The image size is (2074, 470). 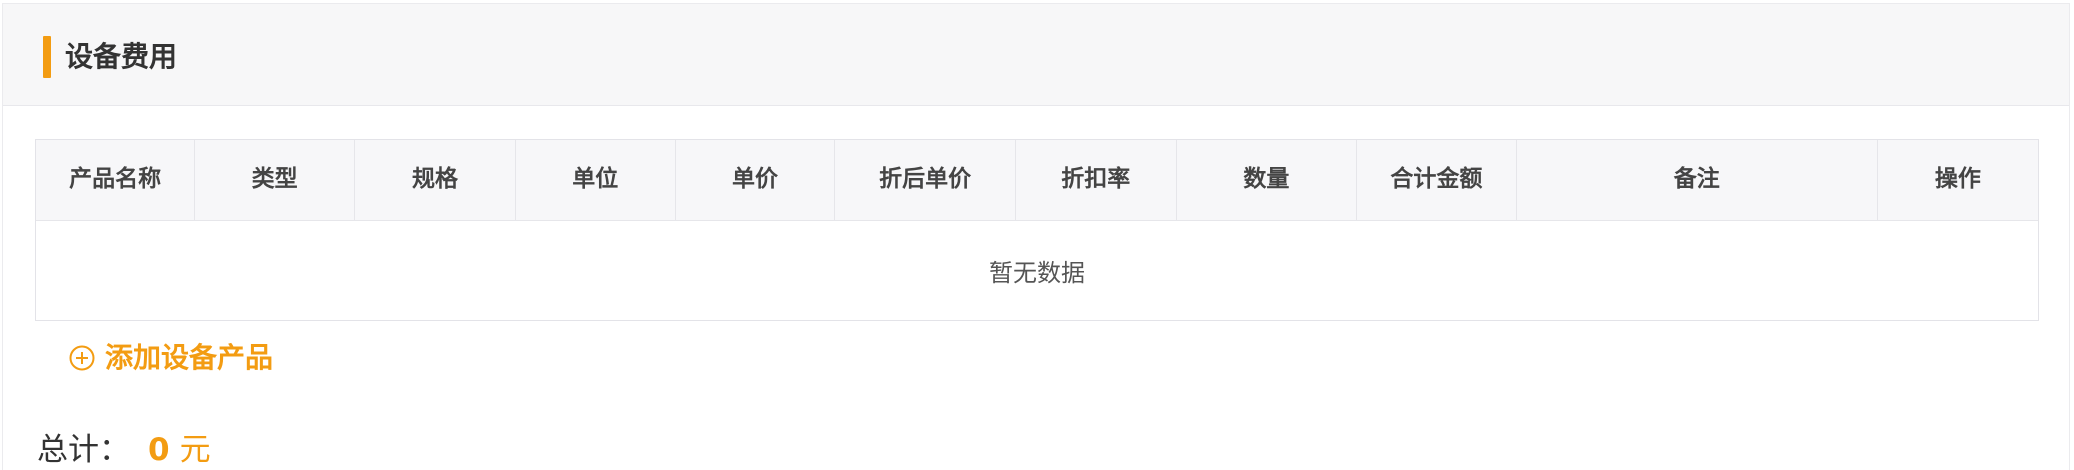 What do you see at coordinates (1267, 180) in the screenshot?
I see `column-header-quantity: 数量` at bounding box center [1267, 180].